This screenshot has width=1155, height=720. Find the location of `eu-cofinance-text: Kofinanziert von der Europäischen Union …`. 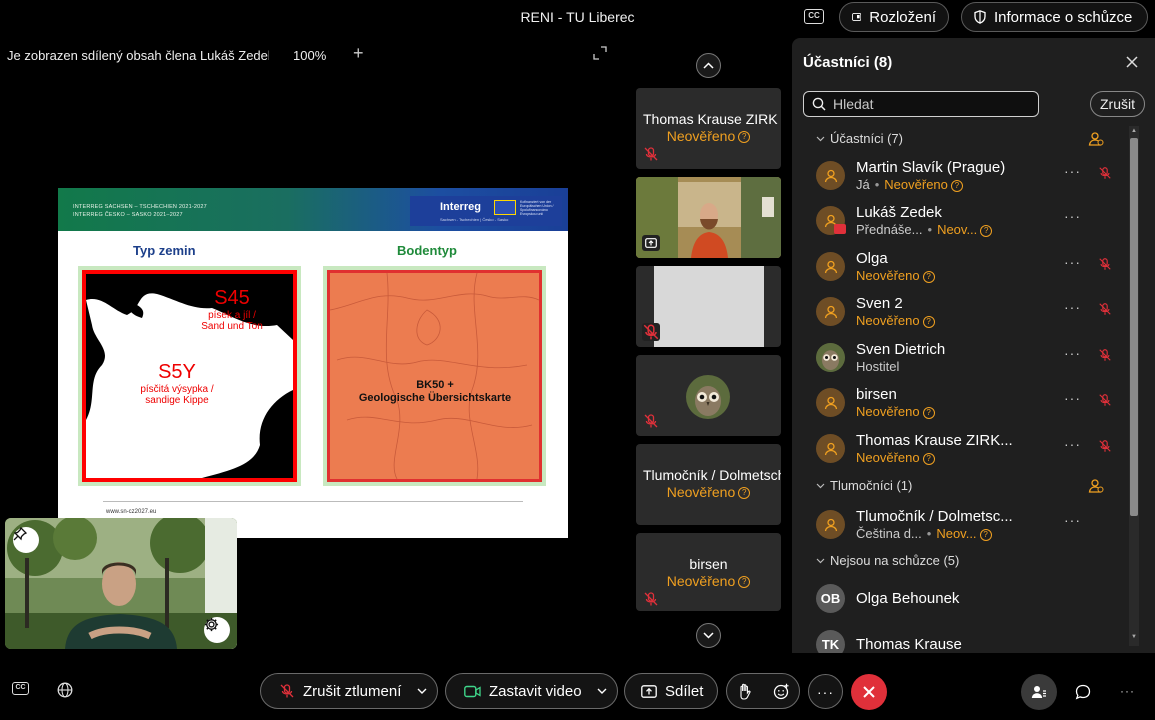

eu-cofinance-text: Kofinanziert von der Europäischen Union … is located at coordinates (537, 208).